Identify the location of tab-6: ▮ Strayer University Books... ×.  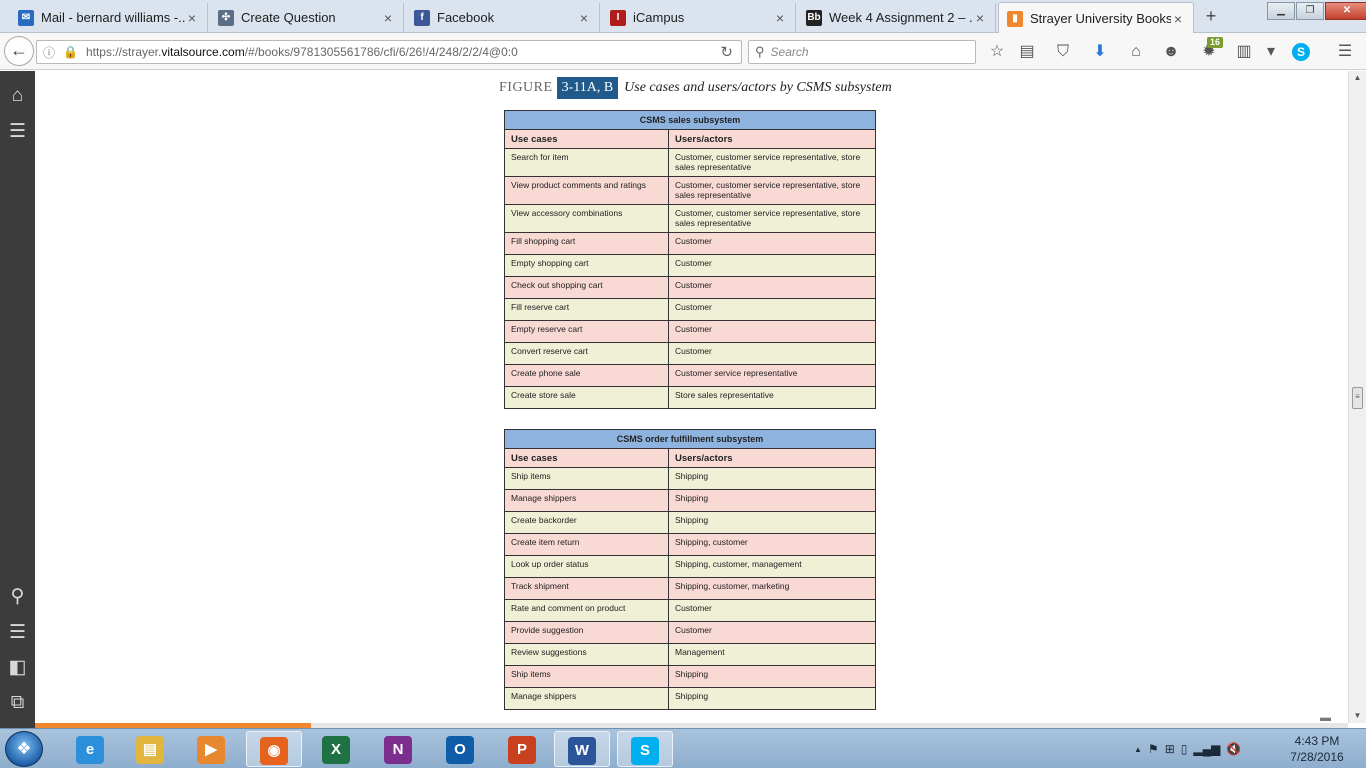
(1096, 18).